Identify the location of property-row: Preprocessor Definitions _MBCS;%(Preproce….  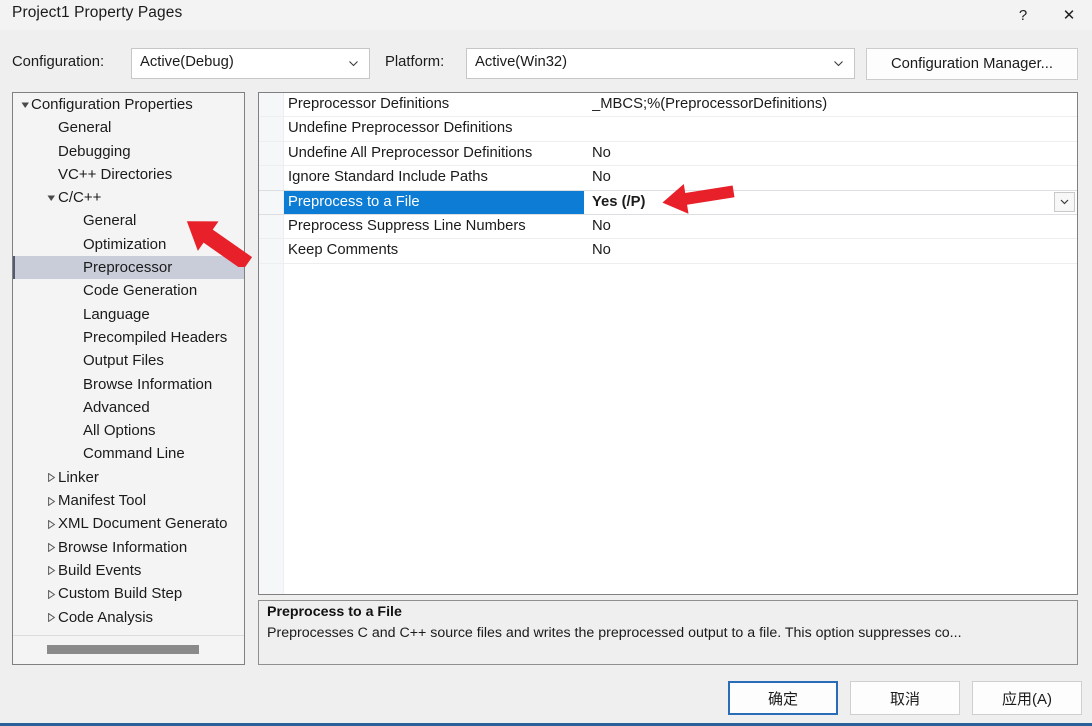
(668, 105).